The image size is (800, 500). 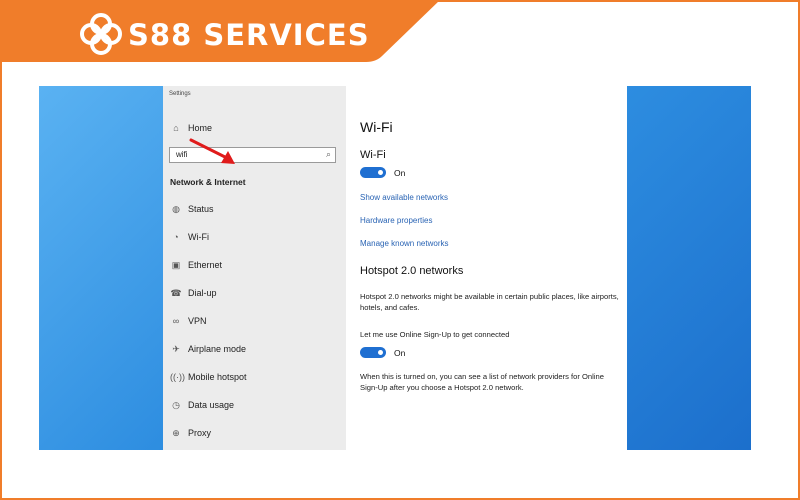 What do you see at coordinates (101, 268) in the screenshot?
I see `desktop-background-left` at bounding box center [101, 268].